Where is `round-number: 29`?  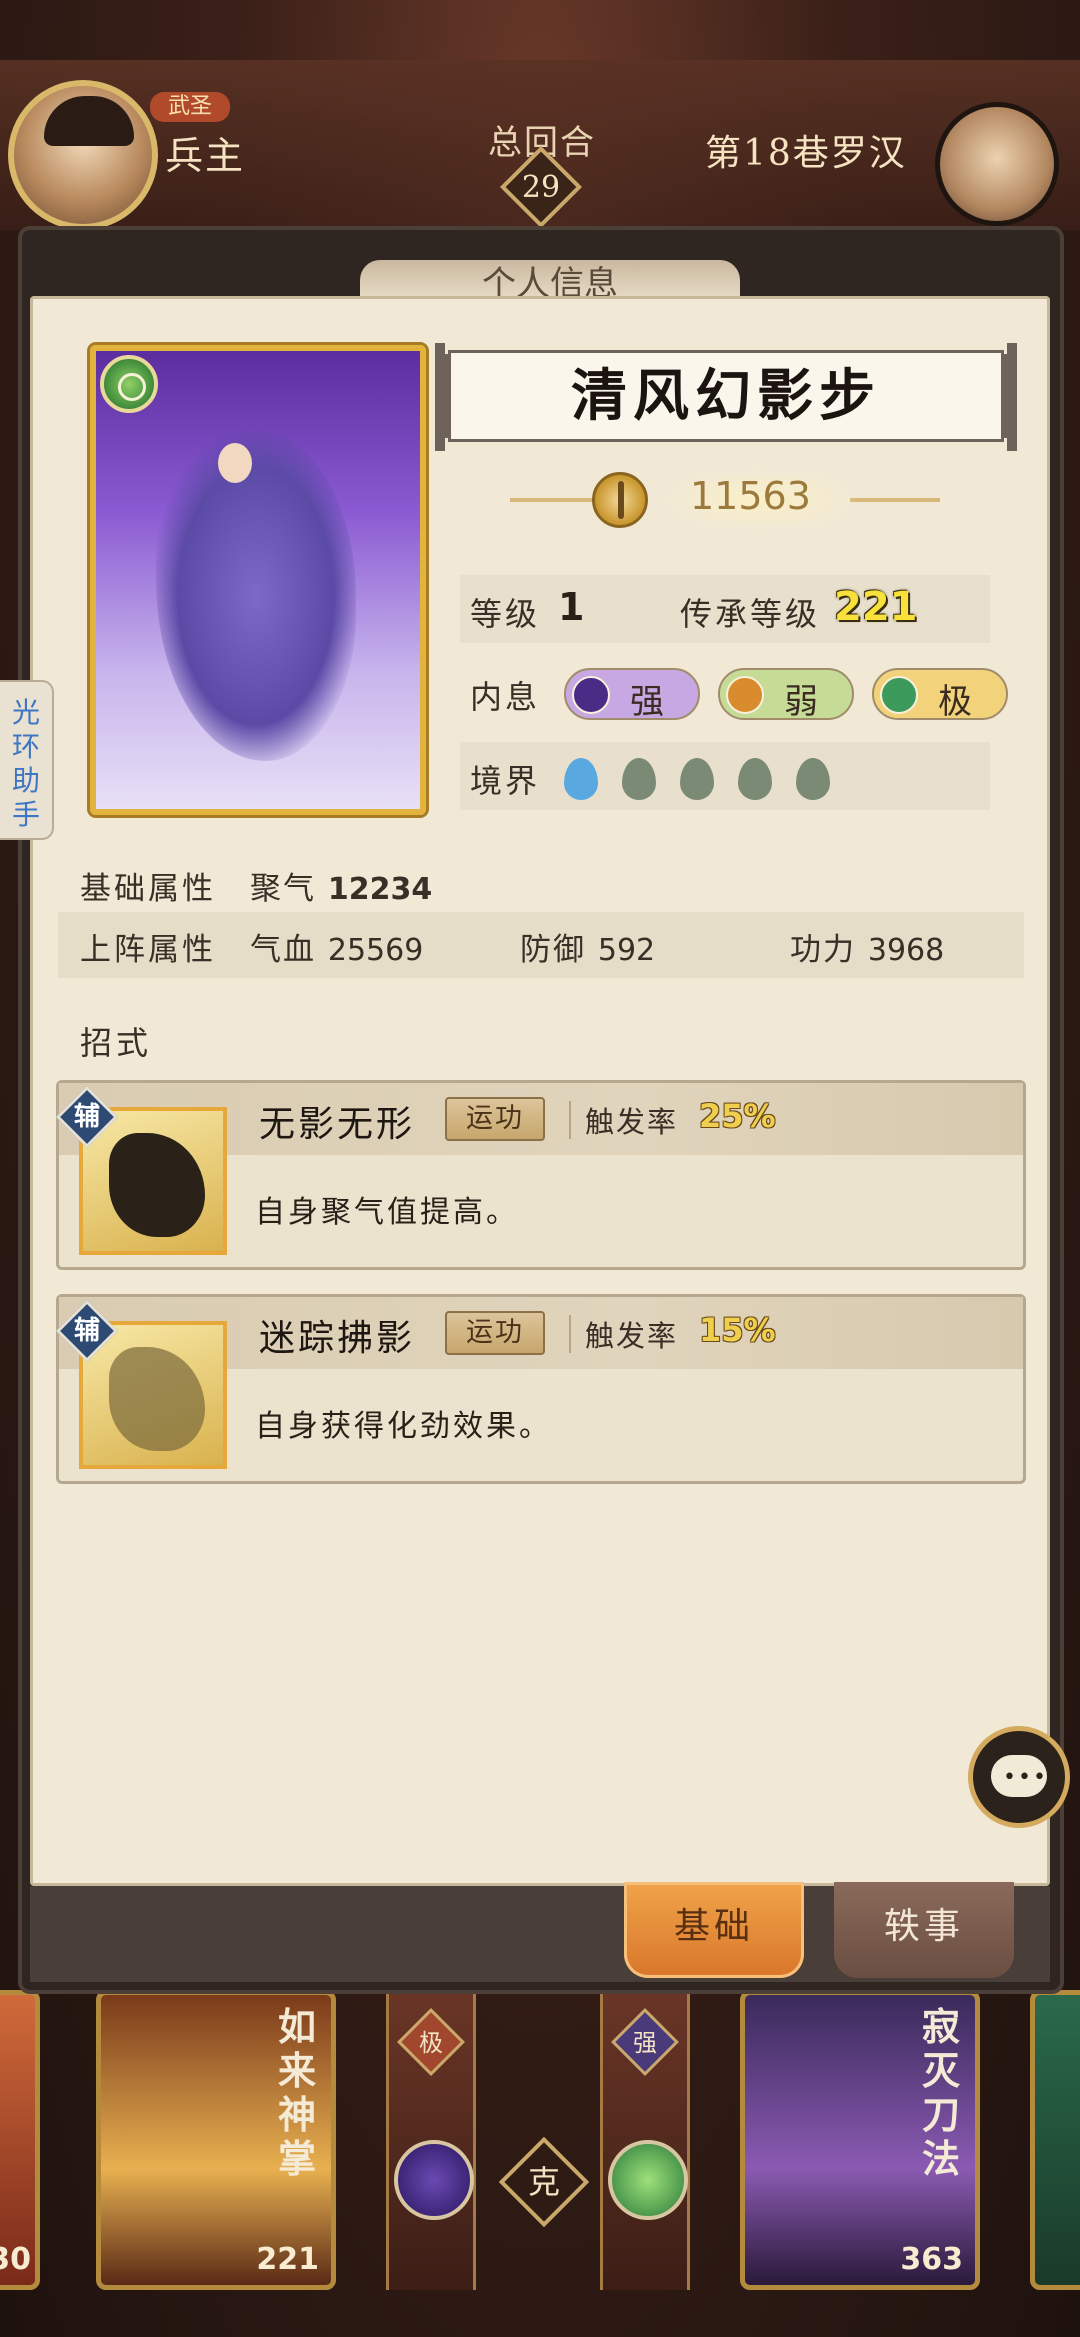
round-number: 29 is located at coordinates (541, 187).